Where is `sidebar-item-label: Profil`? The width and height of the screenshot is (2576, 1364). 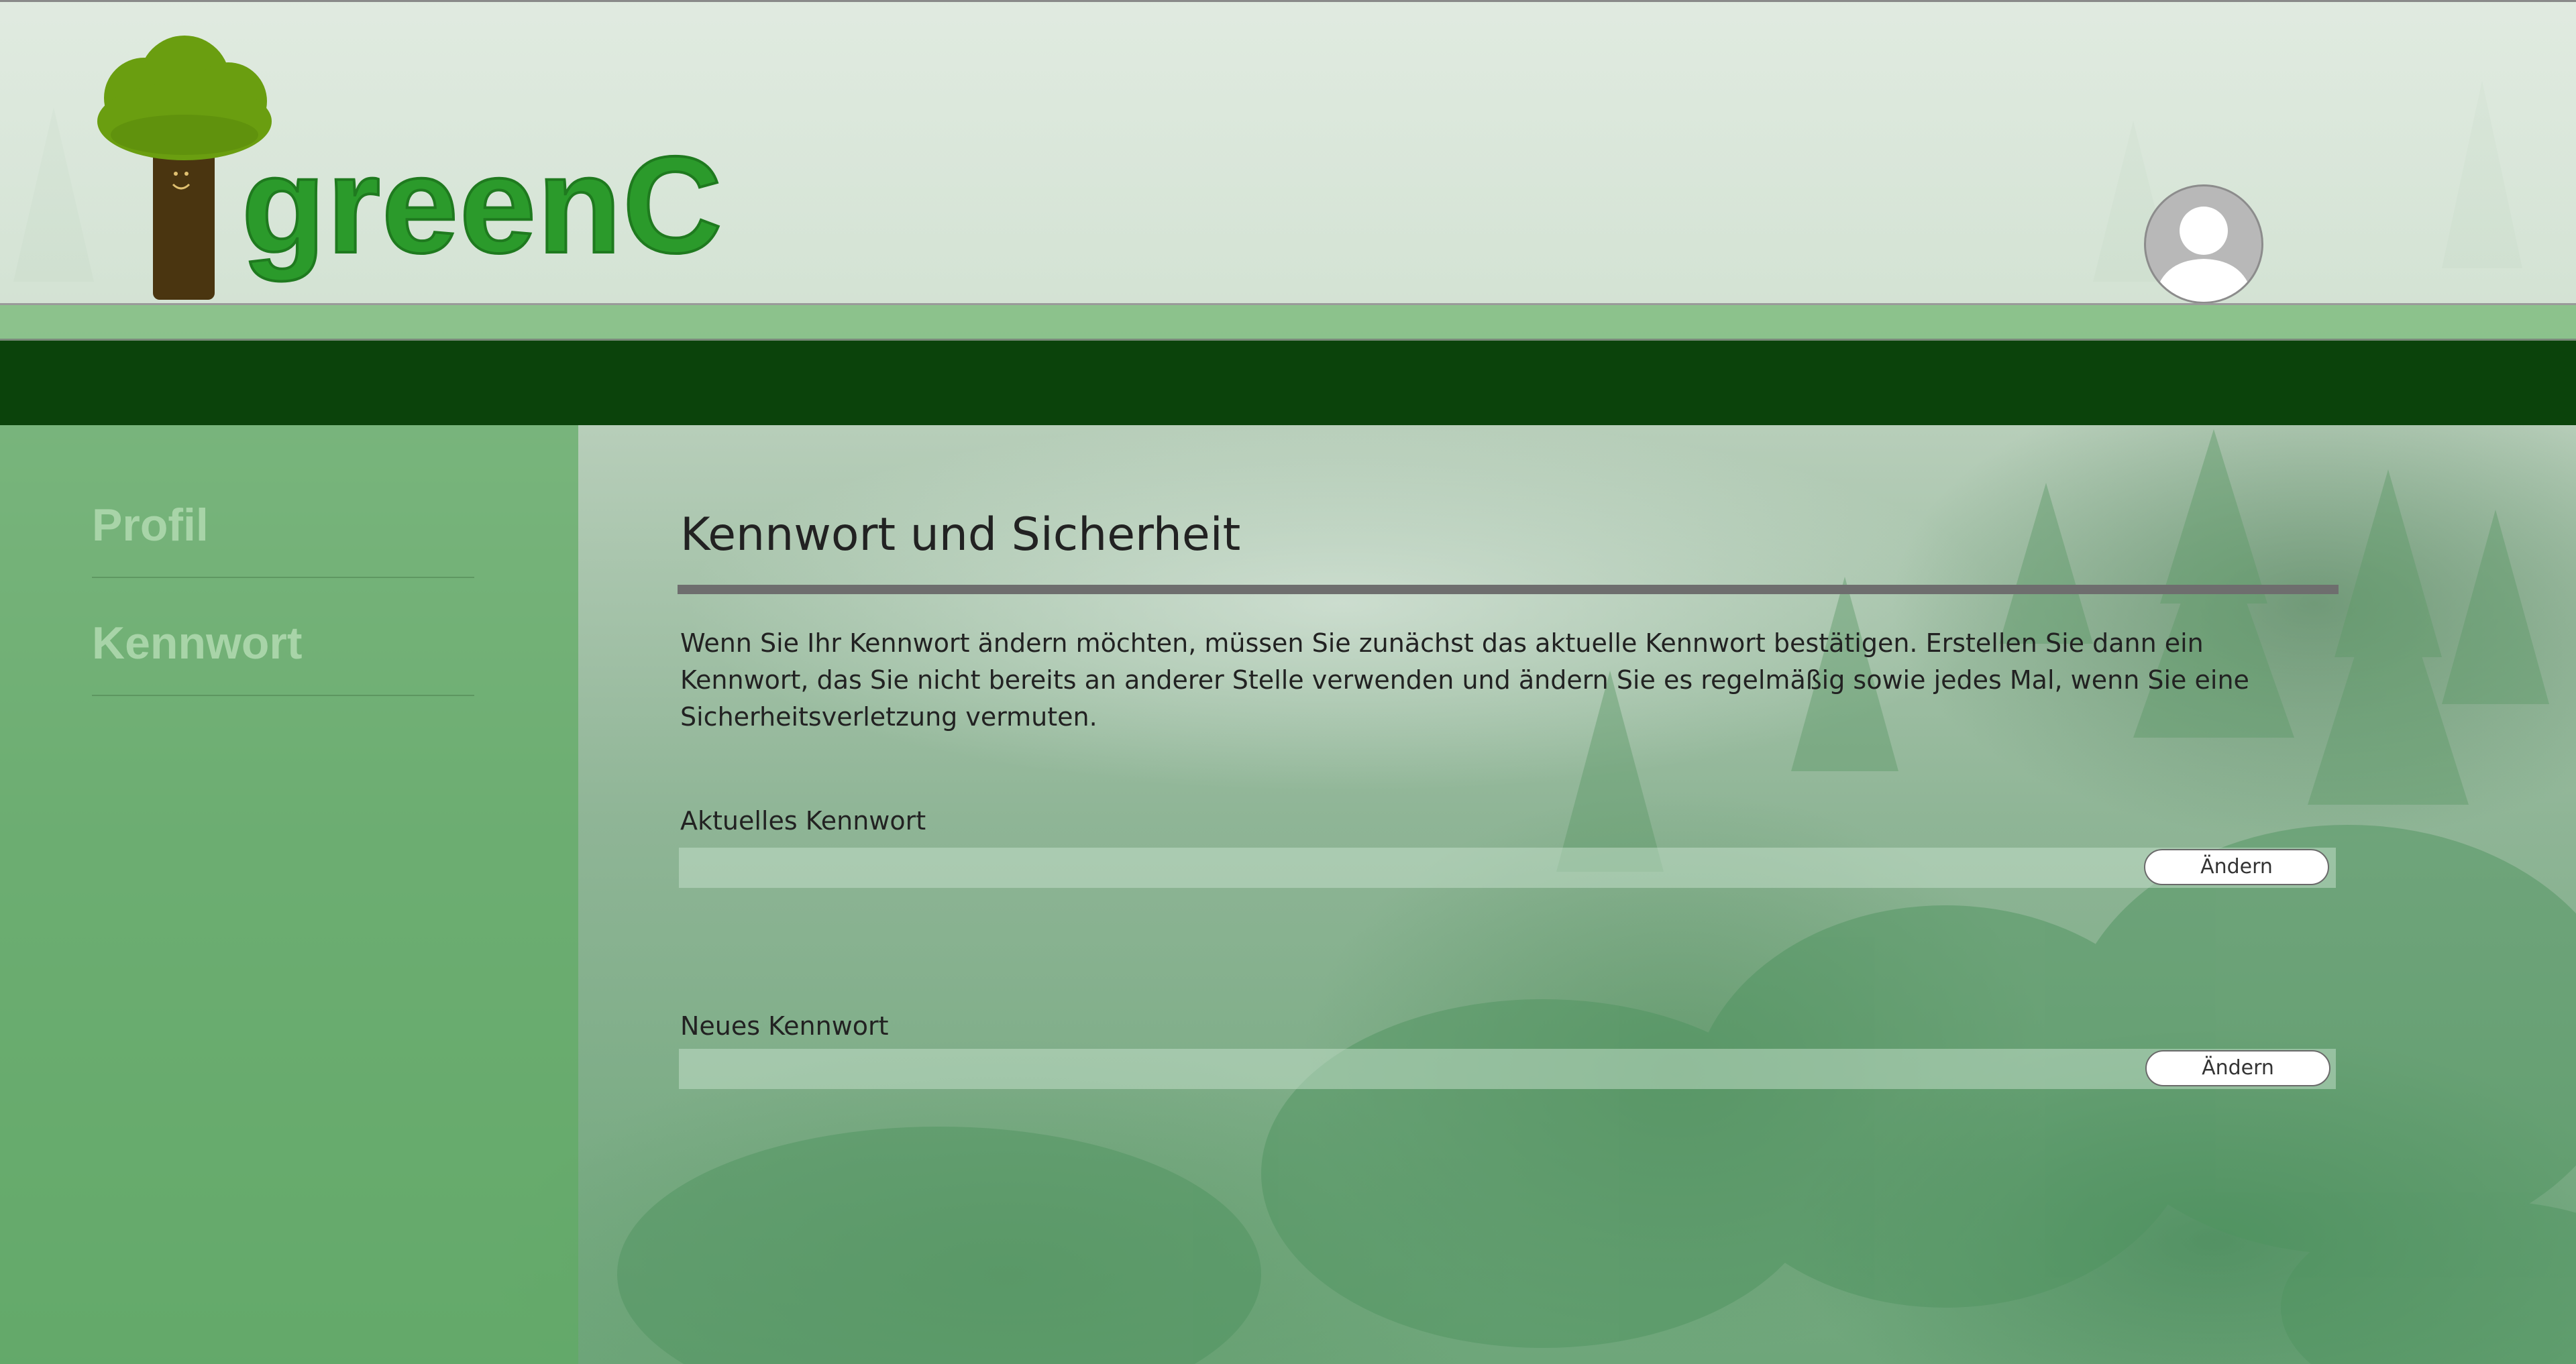
sidebar-item-label: Profil is located at coordinates (150, 525).